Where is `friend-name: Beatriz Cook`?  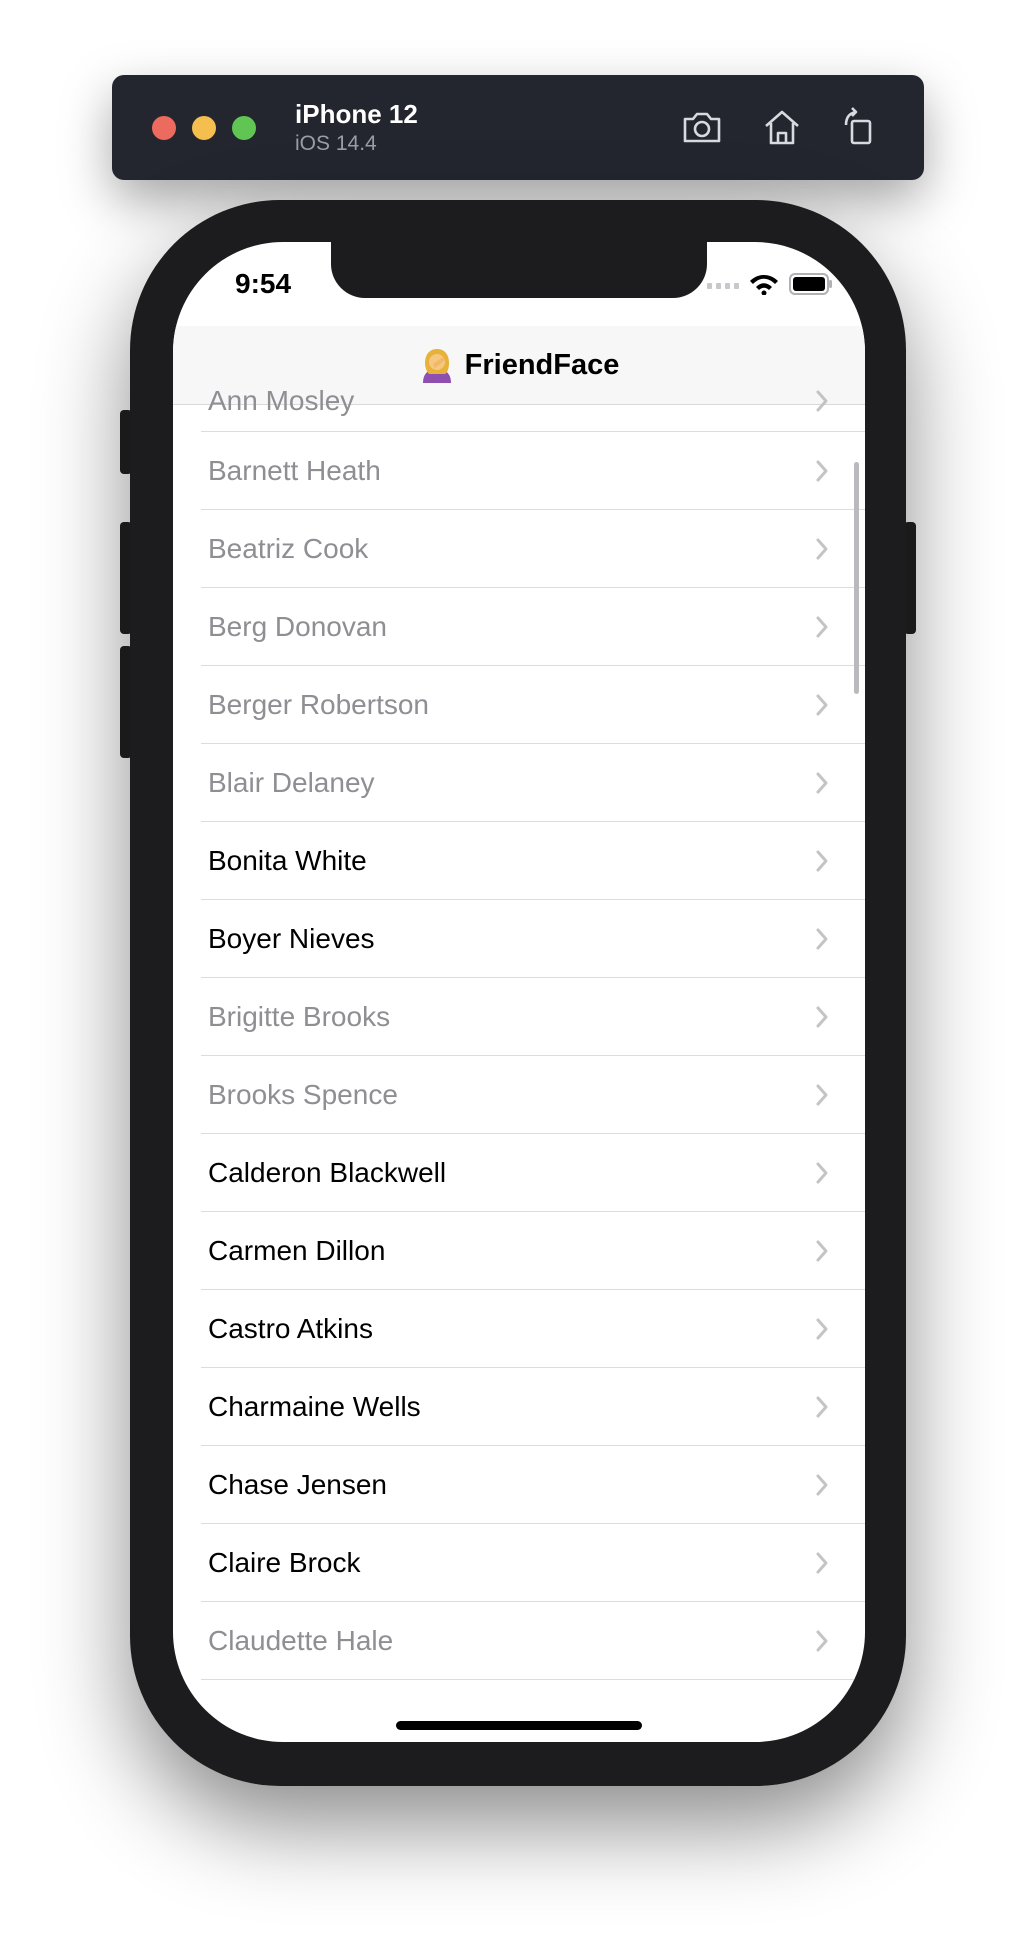 friend-name: Beatriz Cook is located at coordinates (288, 548).